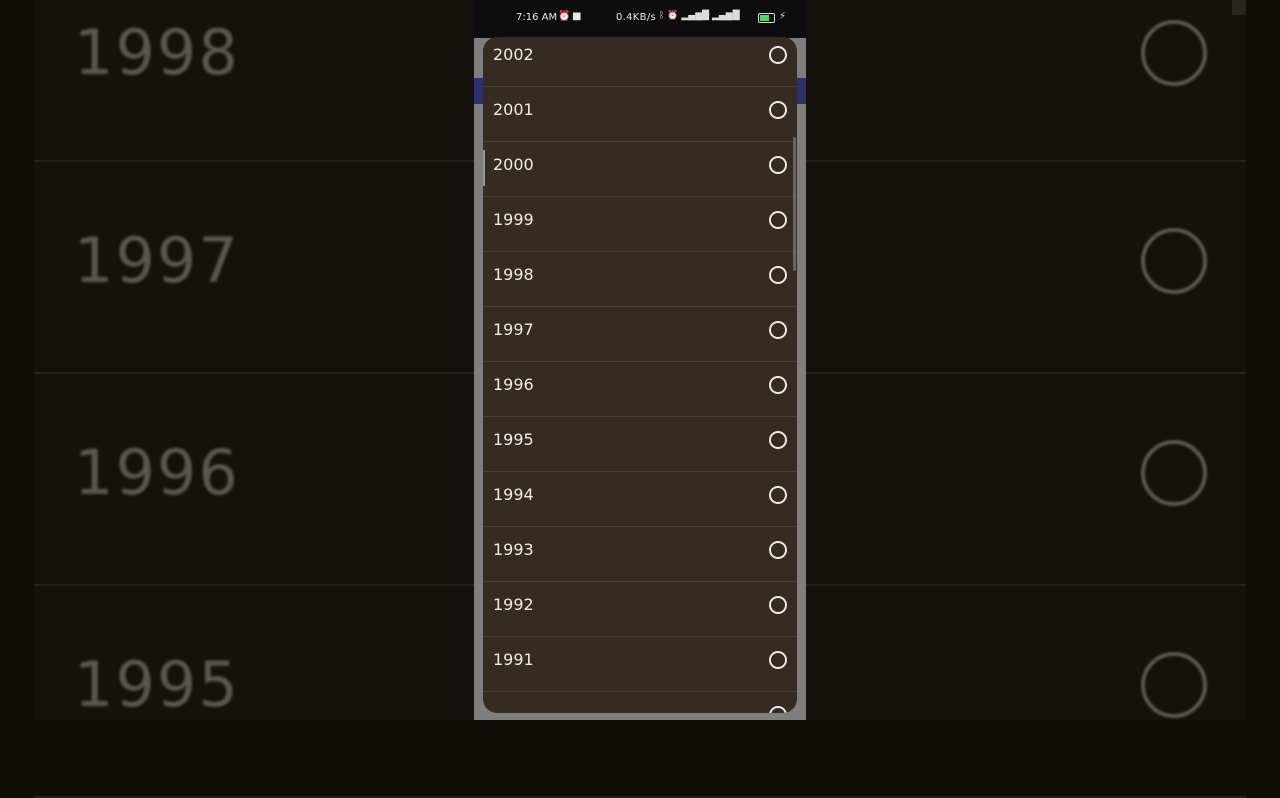  What do you see at coordinates (640, 62) in the screenshot?
I see `year-option: 2002` at bounding box center [640, 62].